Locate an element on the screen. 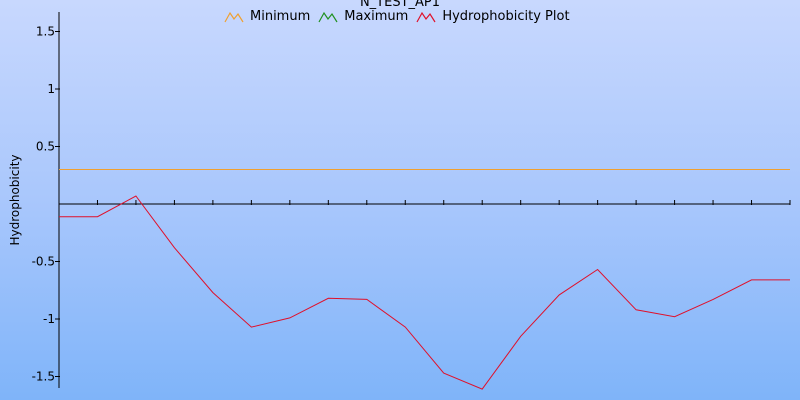  y-tick-label: 0.5 is located at coordinates (45, 147).